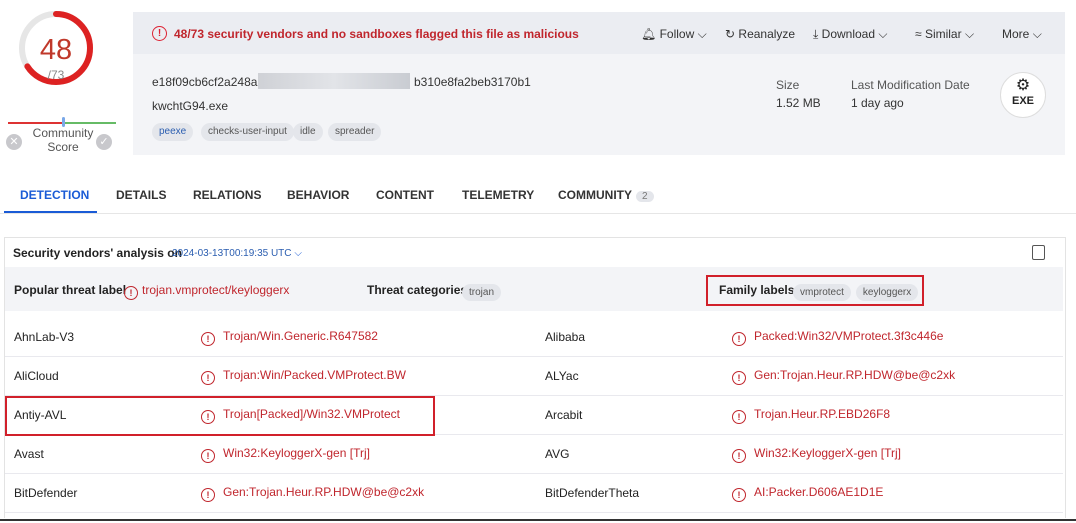  I want to click on tab-details: DETAILS, so click(141, 195).